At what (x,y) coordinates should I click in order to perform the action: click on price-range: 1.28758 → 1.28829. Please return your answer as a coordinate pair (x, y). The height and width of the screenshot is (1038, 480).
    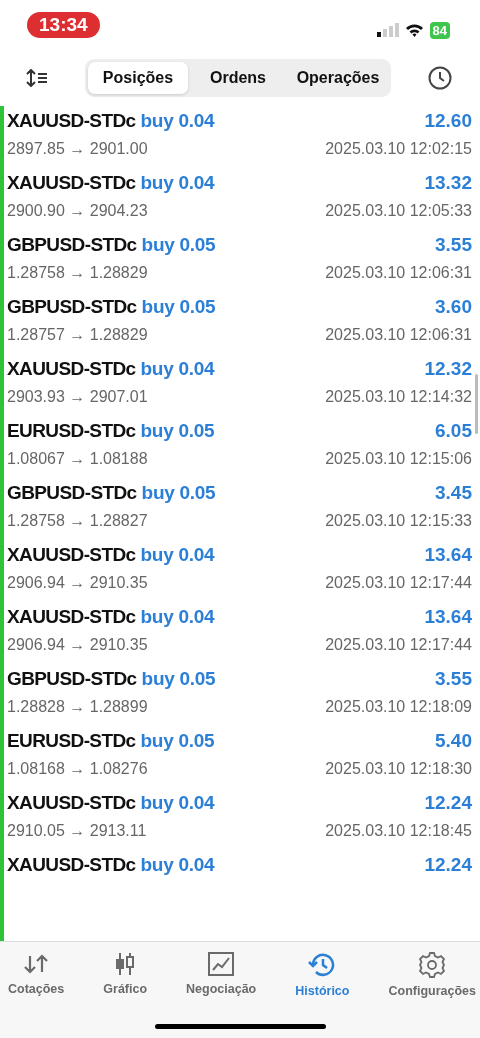
    Looking at the image, I should click on (77, 273).